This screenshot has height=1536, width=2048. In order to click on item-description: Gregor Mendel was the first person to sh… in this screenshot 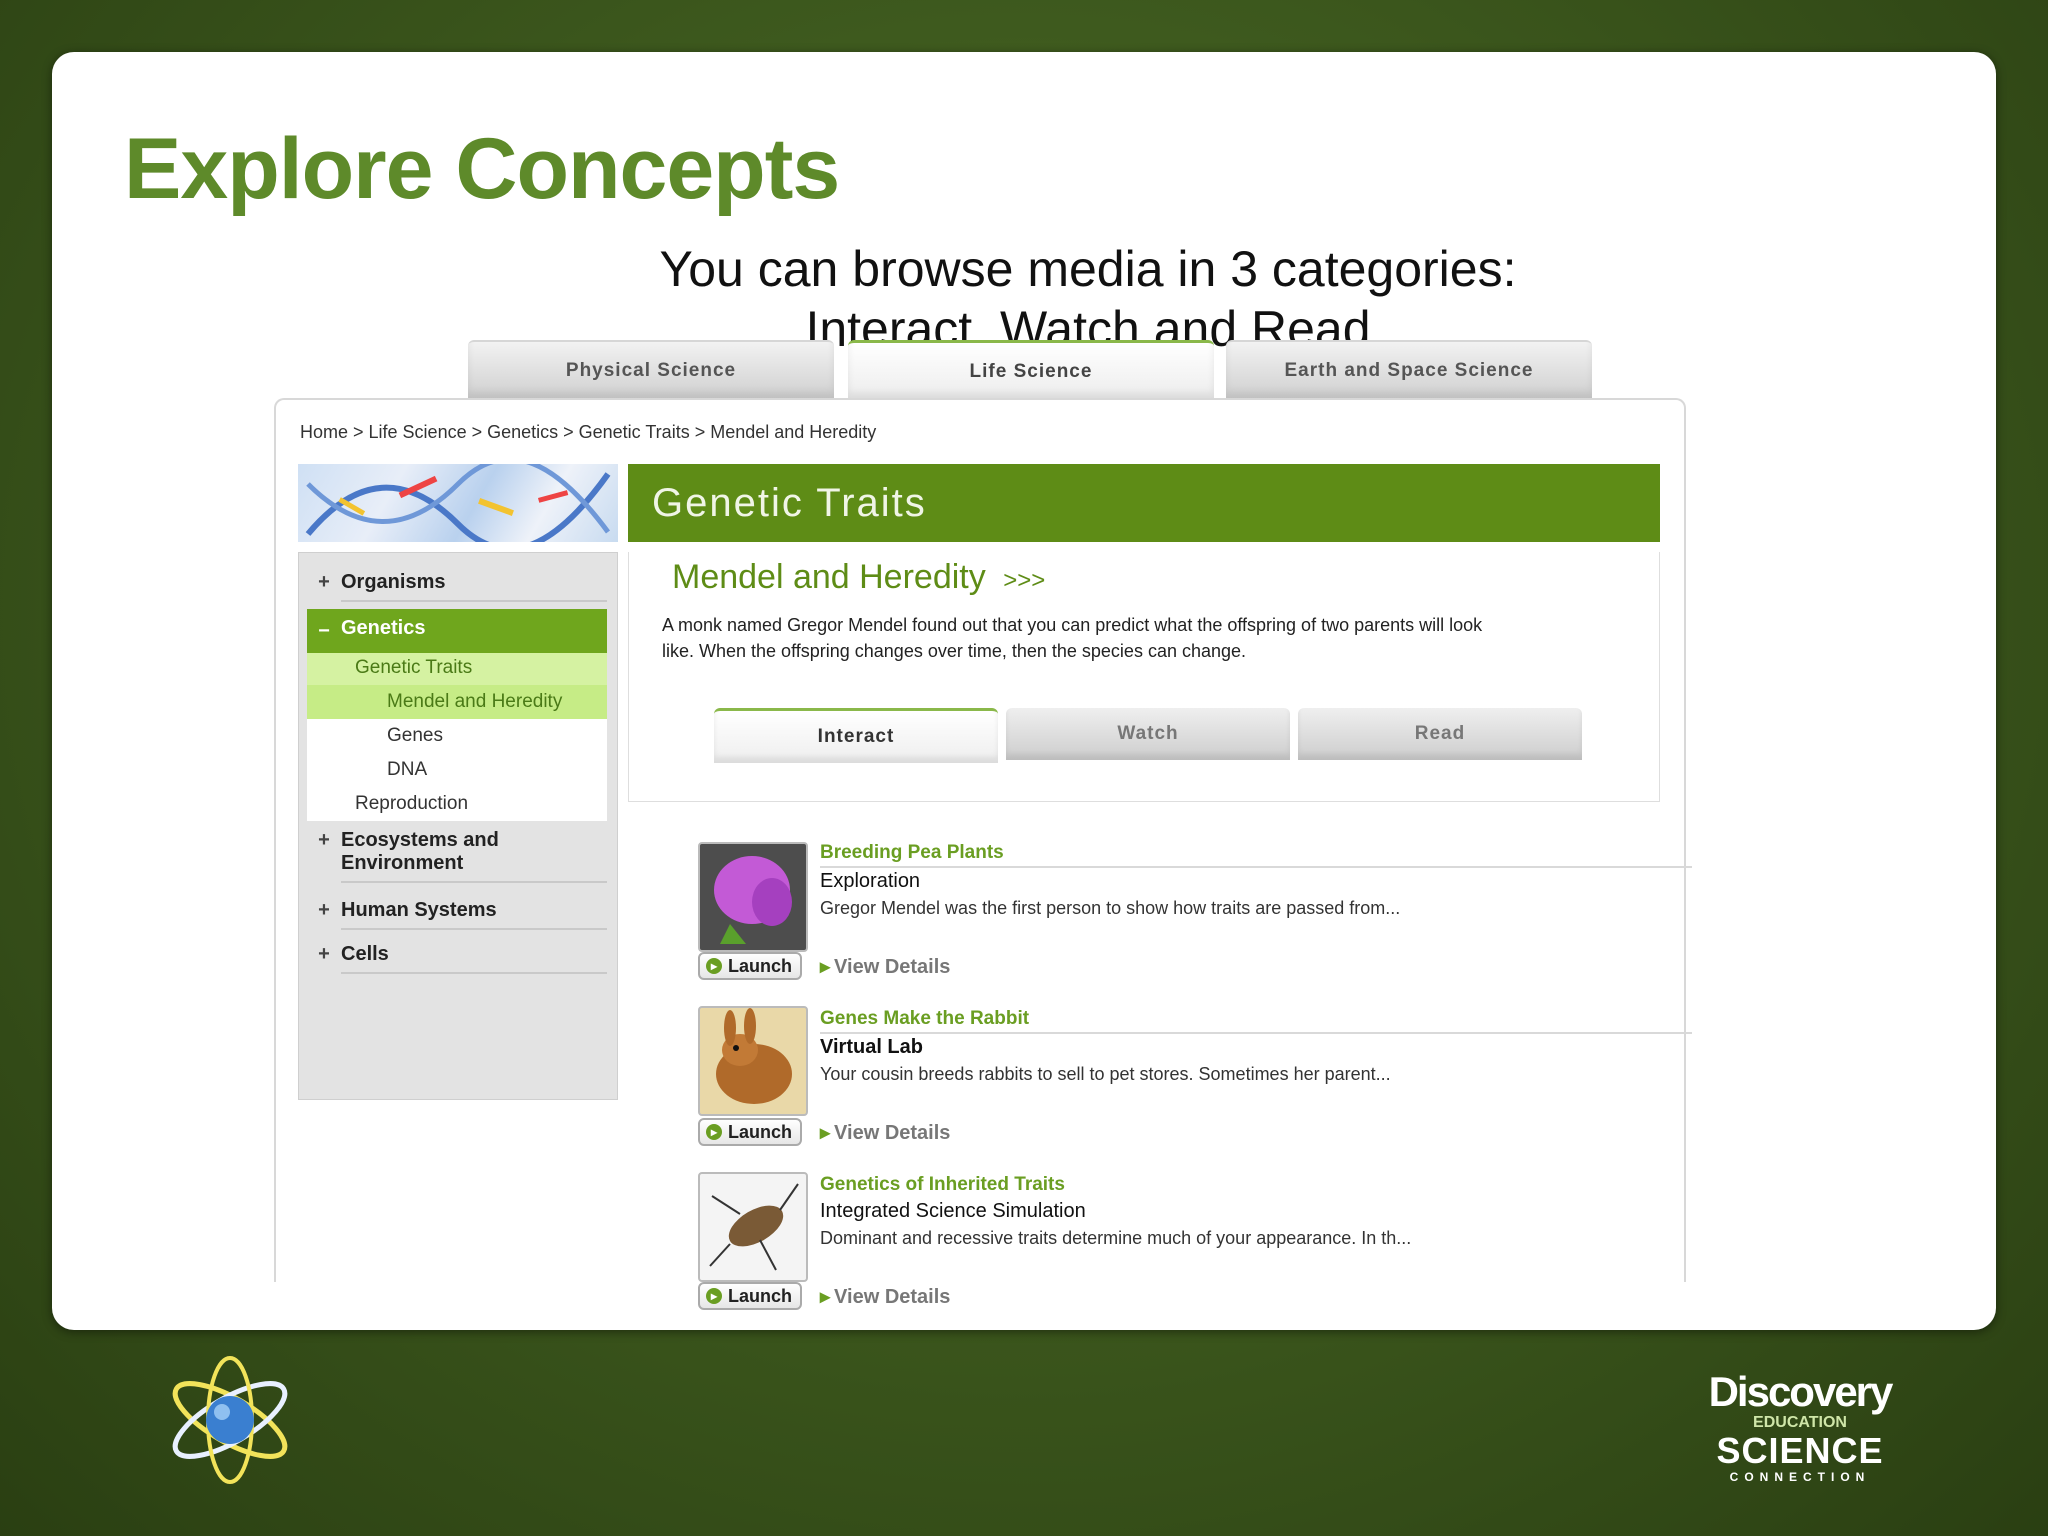, I will do `click(1110, 908)`.